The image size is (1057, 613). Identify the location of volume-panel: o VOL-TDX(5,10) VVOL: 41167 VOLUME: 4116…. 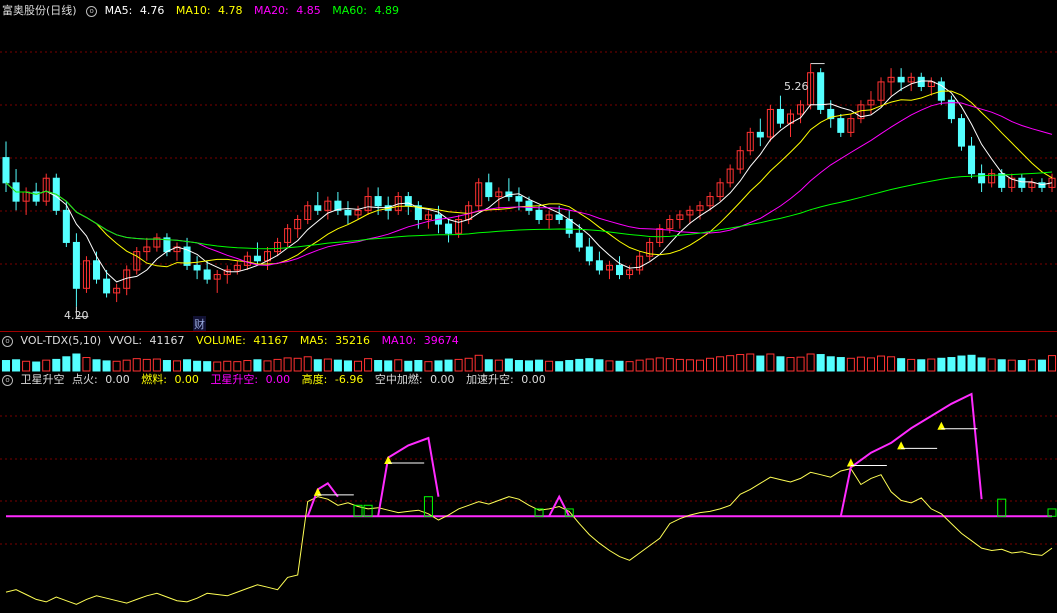
(528, 352).